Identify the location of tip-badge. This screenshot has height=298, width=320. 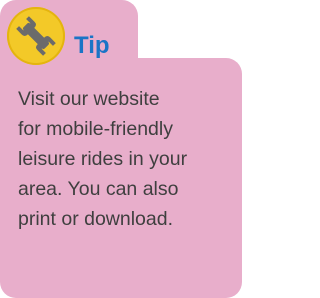
(36, 36).